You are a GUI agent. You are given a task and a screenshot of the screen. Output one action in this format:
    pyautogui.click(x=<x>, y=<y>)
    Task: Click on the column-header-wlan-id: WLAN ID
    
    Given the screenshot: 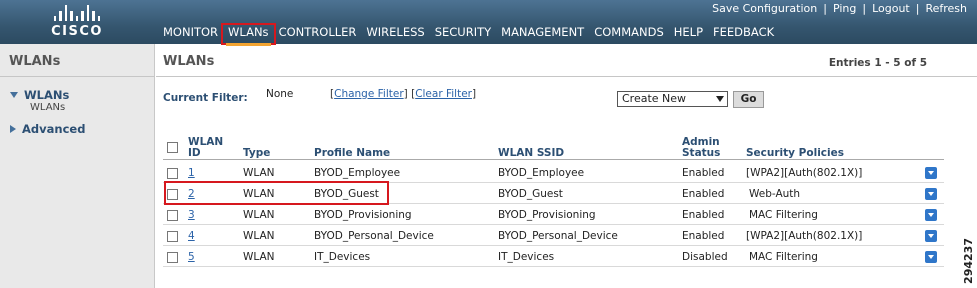 What is the action you would take?
    pyautogui.click(x=206, y=147)
    